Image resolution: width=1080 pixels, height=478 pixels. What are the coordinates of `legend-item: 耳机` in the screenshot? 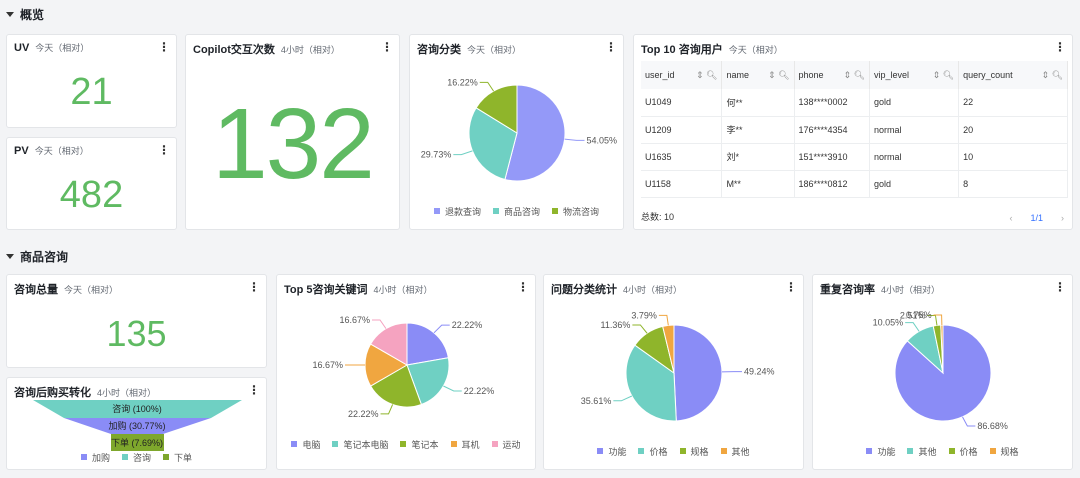 It's located at (465, 445).